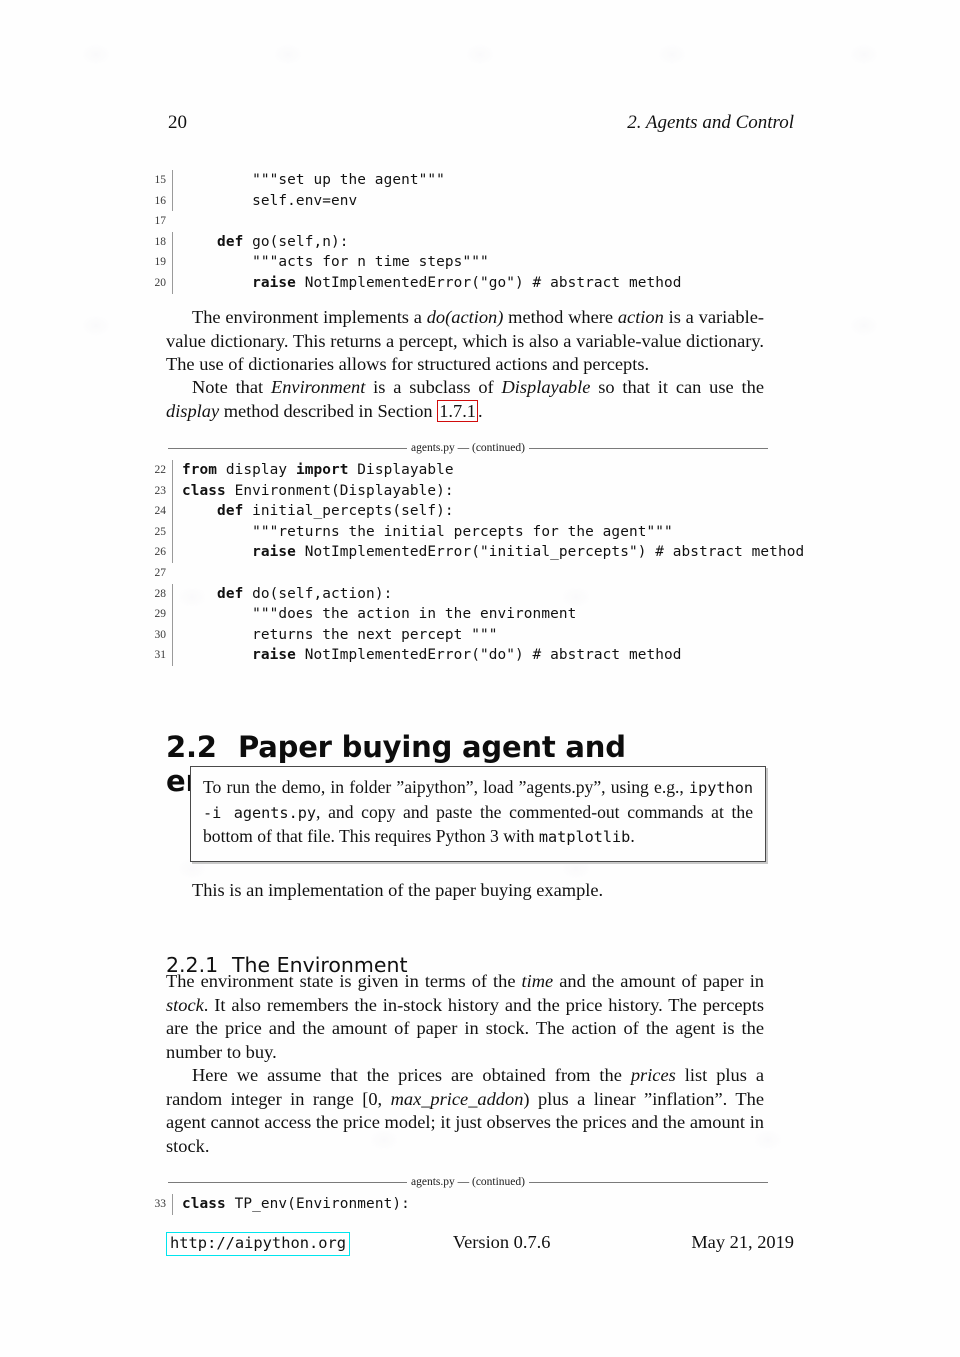 This screenshot has width=960, height=1357. Describe the element at coordinates (658, 981) in the screenshot. I see `text-run: and the amount of paper in` at that location.